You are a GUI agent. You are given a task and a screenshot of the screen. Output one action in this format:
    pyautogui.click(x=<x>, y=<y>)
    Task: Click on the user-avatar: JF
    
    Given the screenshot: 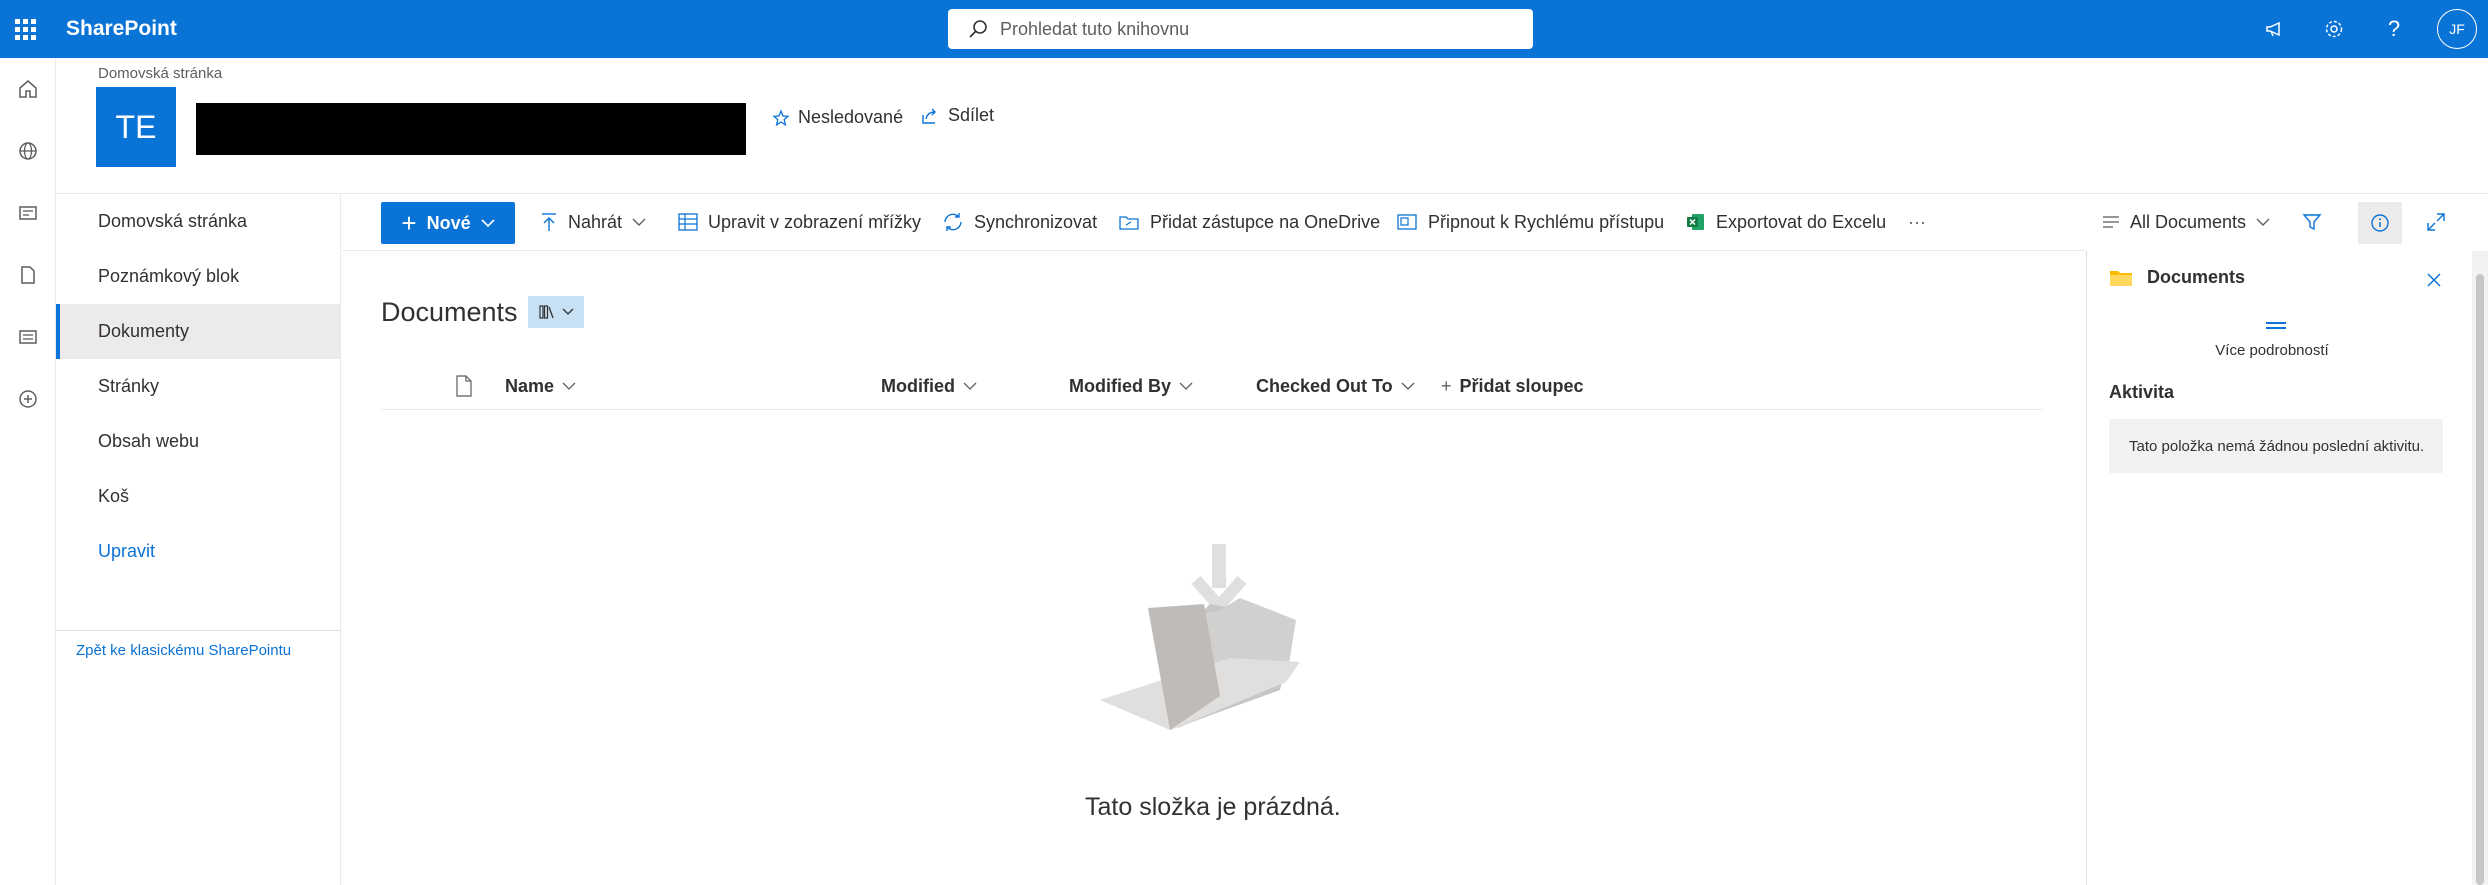 What is the action you would take?
    pyautogui.click(x=2457, y=29)
    